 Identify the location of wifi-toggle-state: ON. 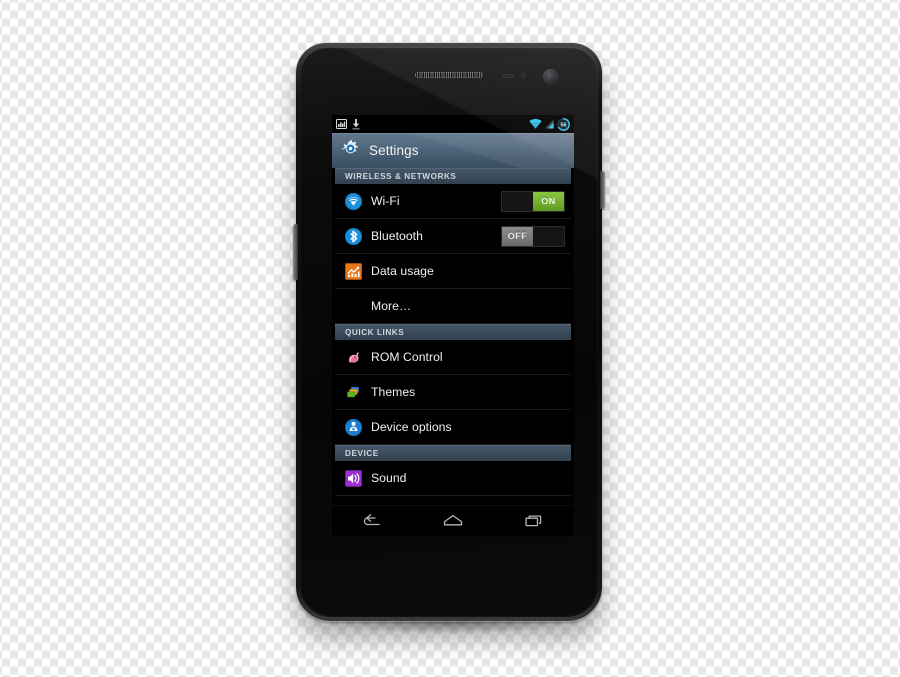
(548, 201).